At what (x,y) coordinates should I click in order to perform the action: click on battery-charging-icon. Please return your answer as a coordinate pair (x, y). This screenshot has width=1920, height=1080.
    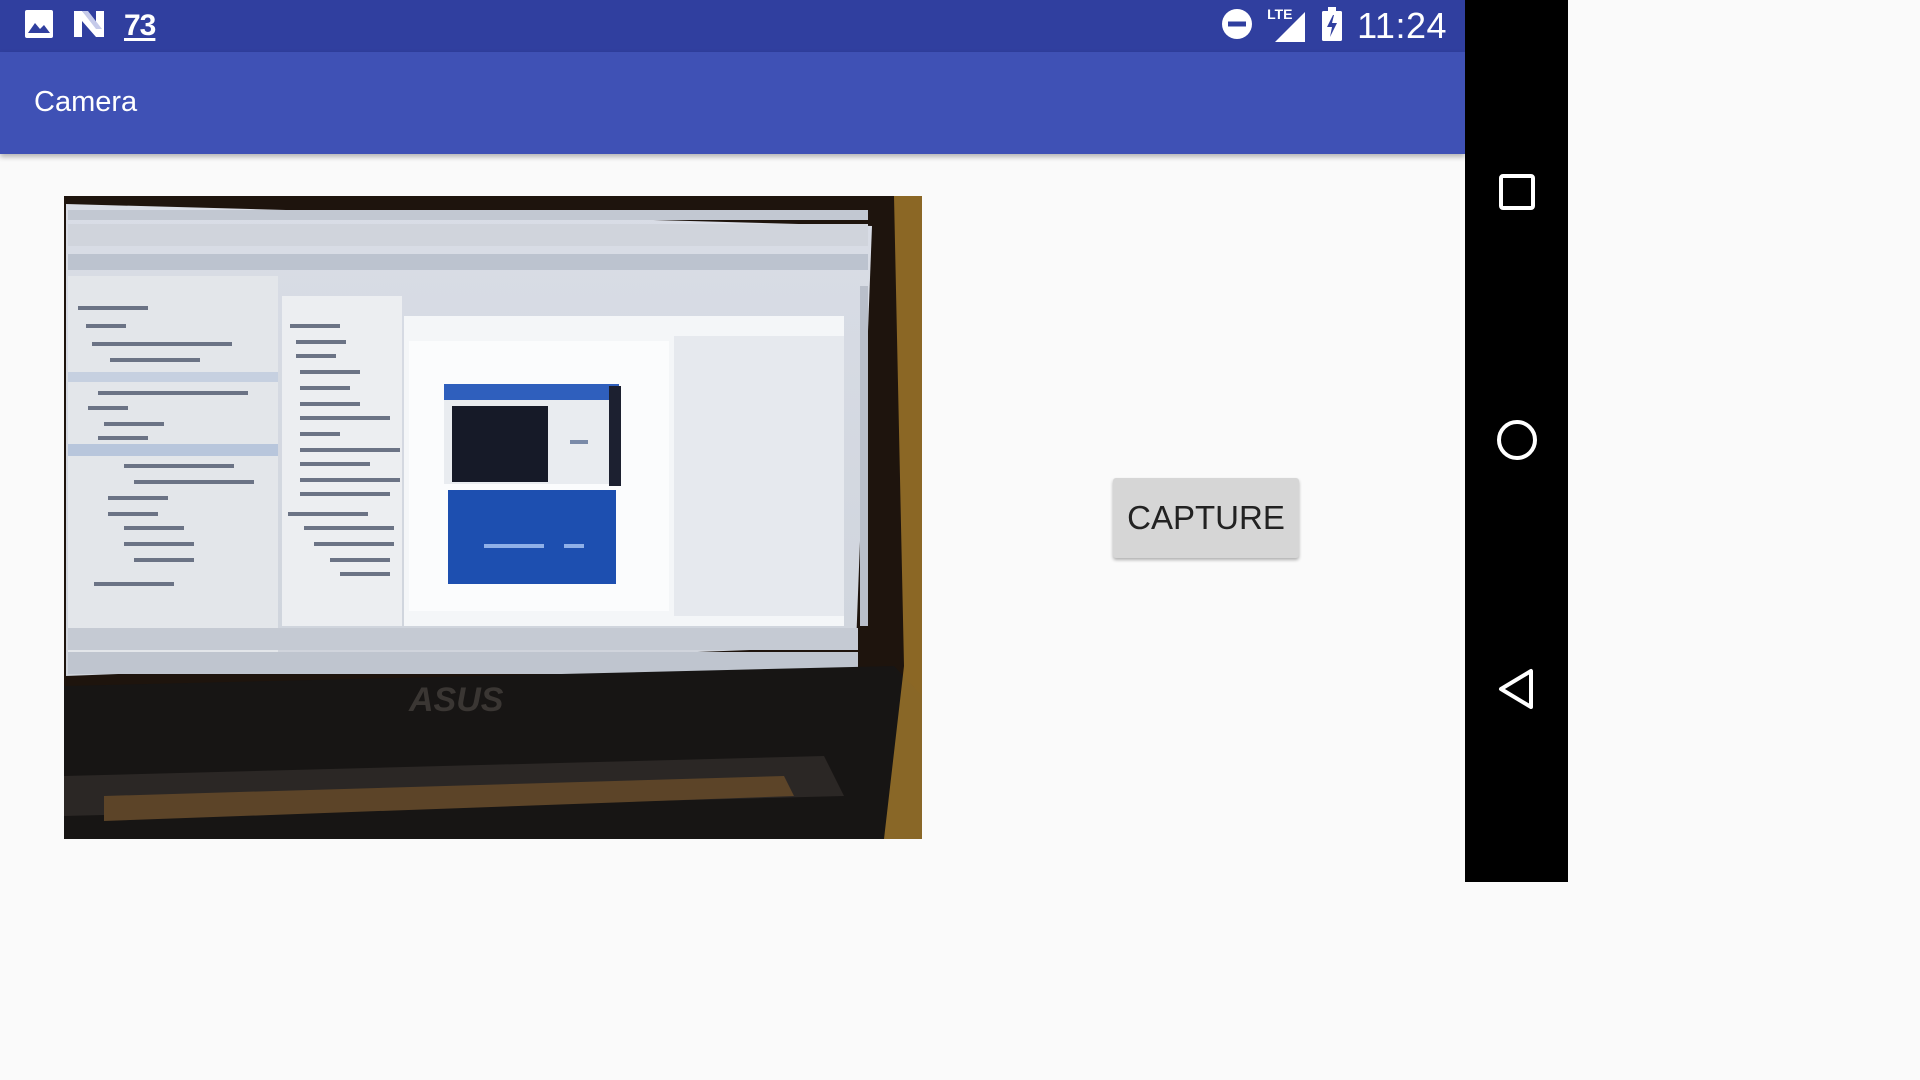
    Looking at the image, I should click on (1332, 26).